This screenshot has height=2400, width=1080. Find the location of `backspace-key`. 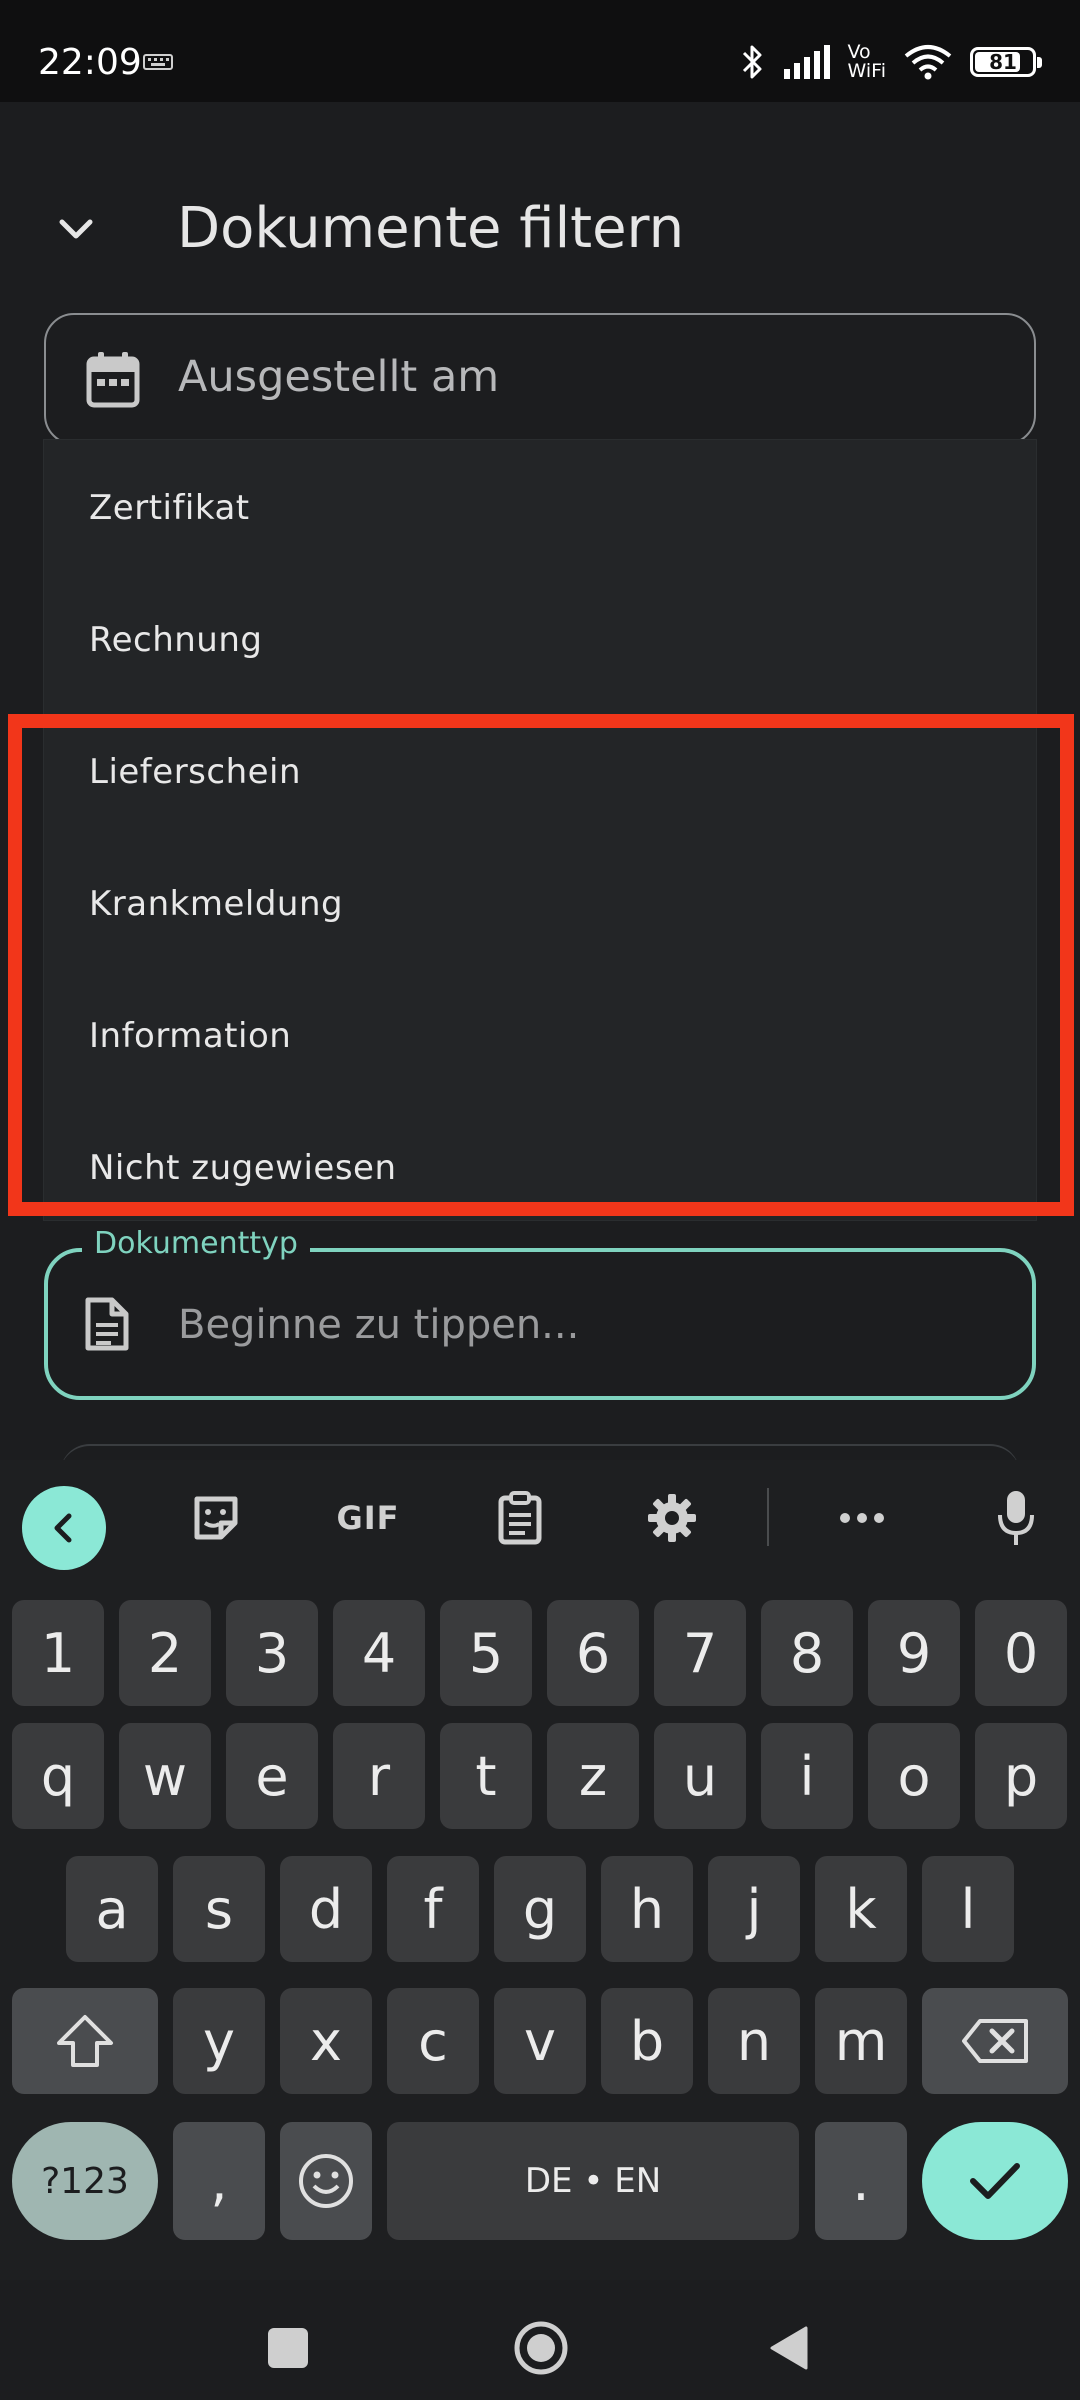

backspace-key is located at coordinates (995, 2041).